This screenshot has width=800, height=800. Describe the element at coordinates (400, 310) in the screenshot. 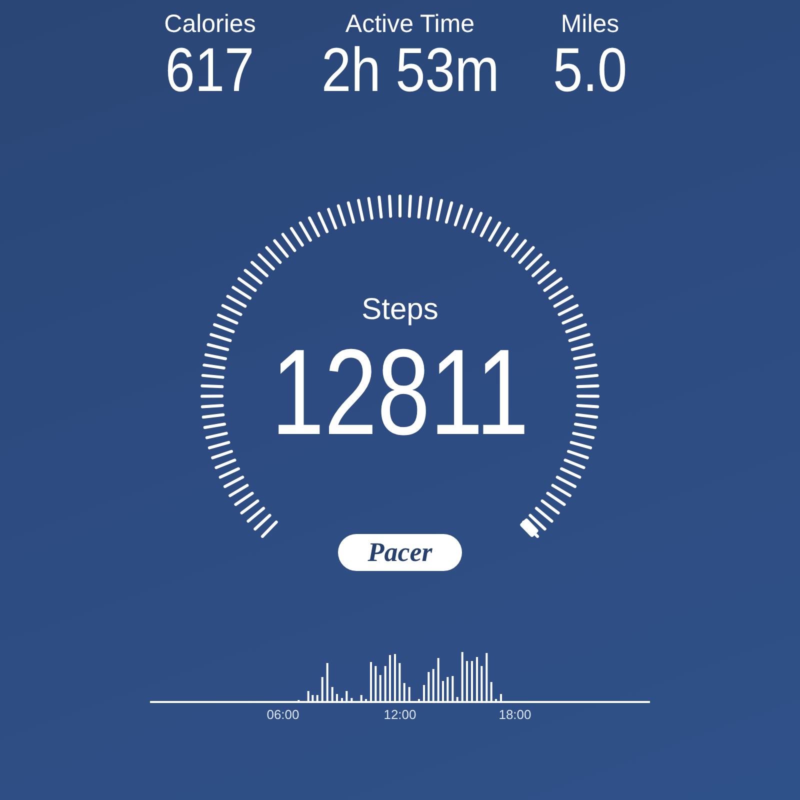

I see `steps-label: Steps` at that location.